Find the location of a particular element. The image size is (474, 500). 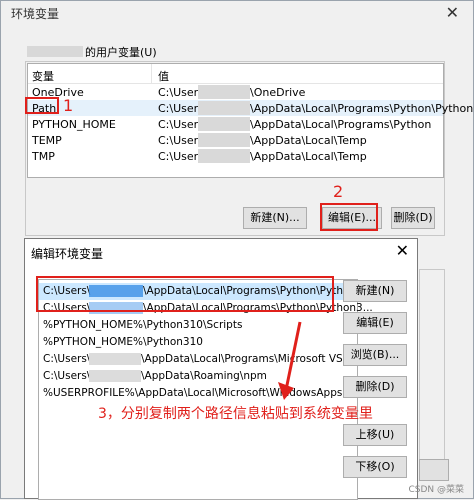

user-vars-label: 的用户变量(U) is located at coordinates (92, 52).